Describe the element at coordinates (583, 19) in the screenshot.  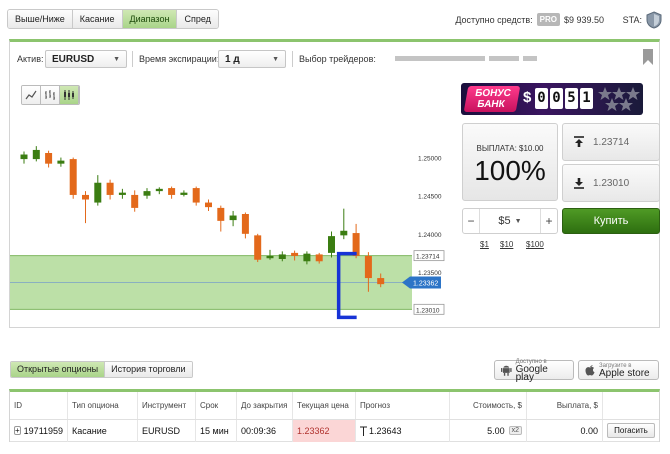
I see `funds-amount: $9 939.50` at that location.